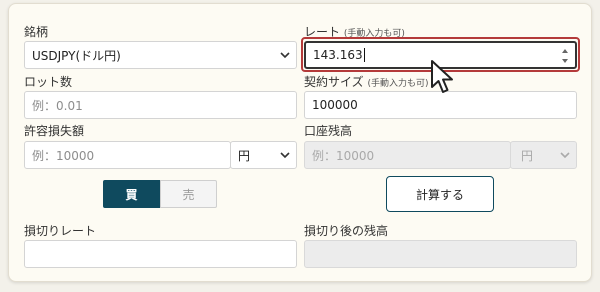  What do you see at coordinates (322, 32) in the screenshot?
I see `rate-label: レート` at bounding box center [322, 32].